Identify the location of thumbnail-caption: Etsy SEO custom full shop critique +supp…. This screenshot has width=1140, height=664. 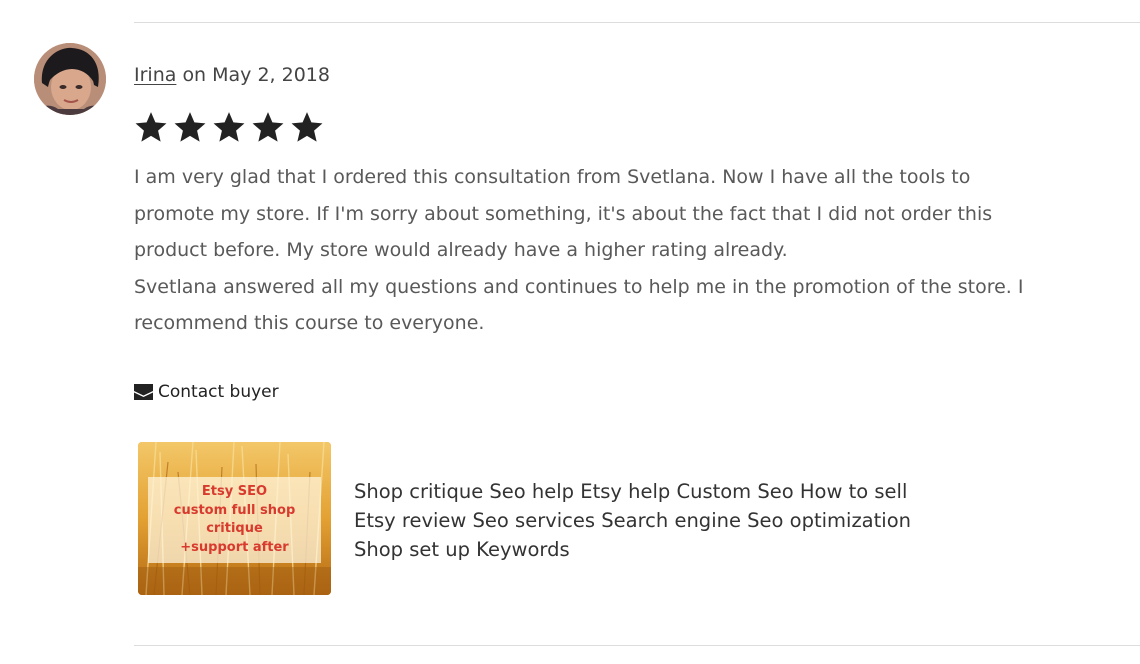
(234, 520).